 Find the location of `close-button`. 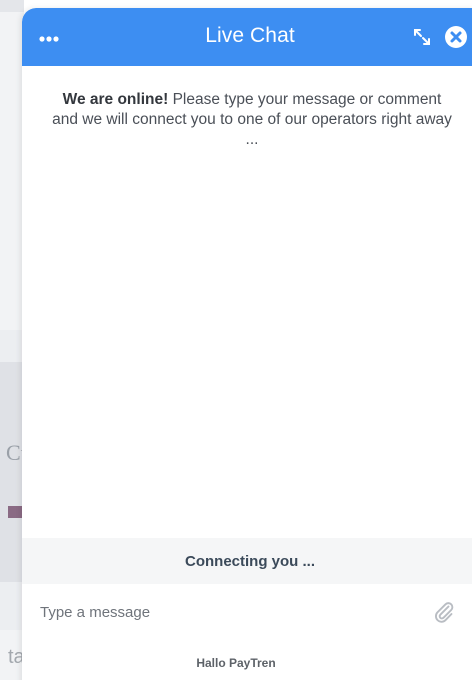

close-button is located at coordinates (456, 37).